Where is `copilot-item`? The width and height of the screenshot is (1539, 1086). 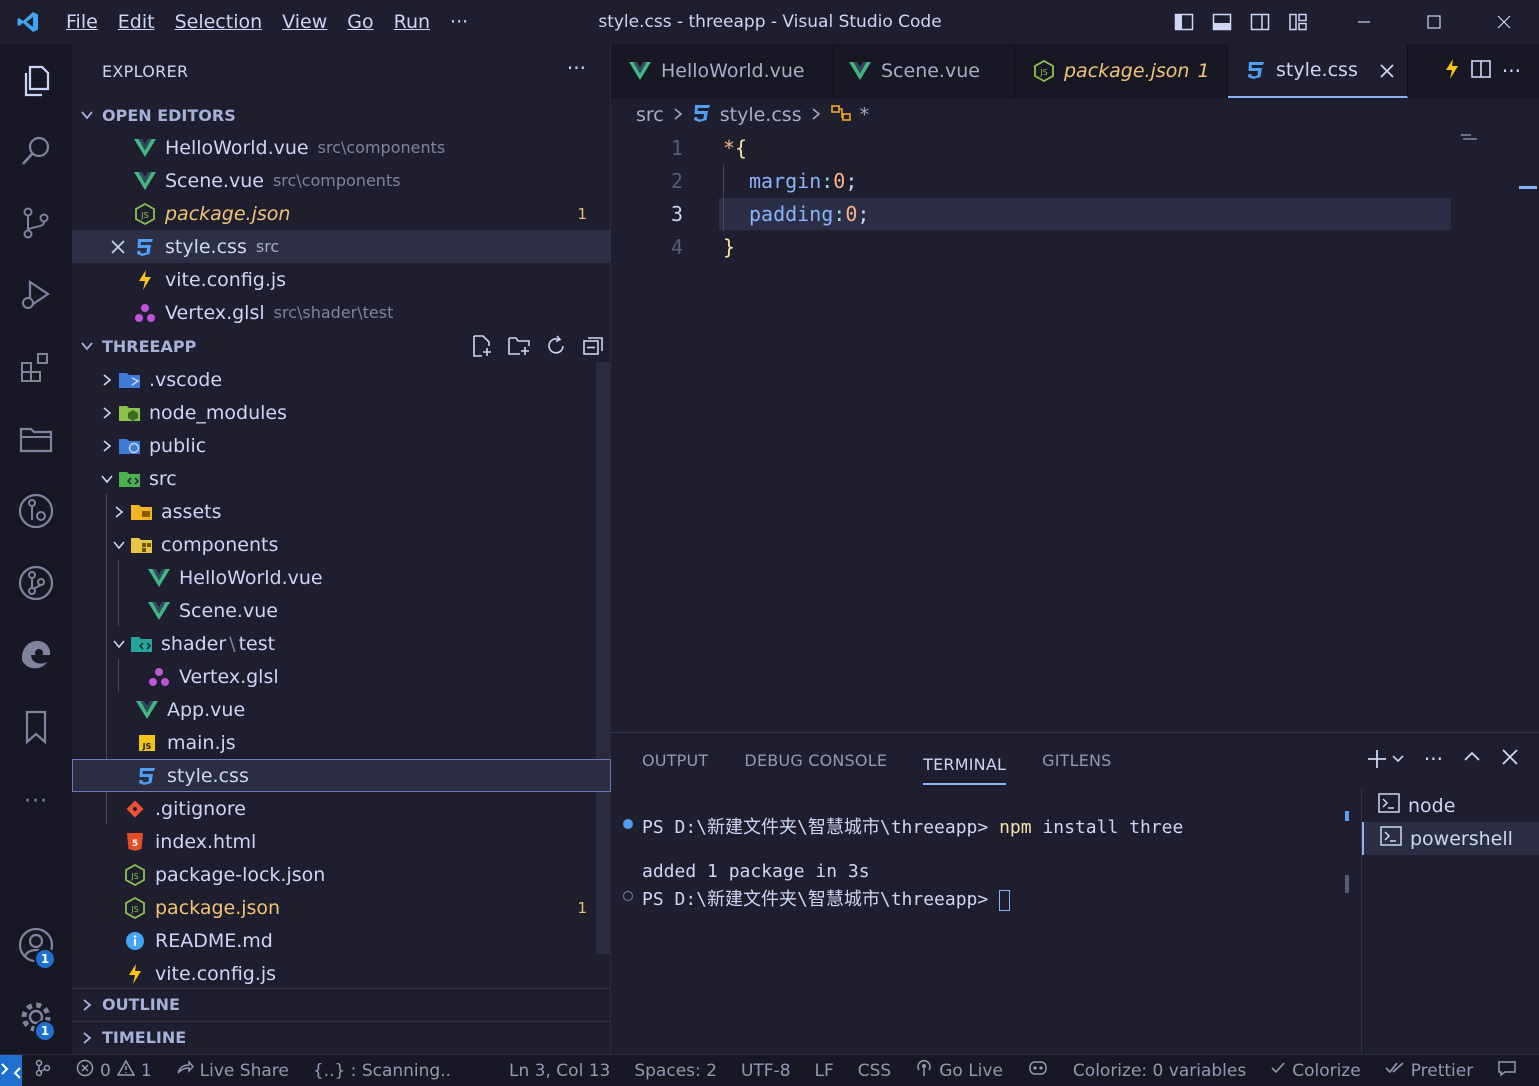 copilot-item is located at coordinates (1038, 1070).